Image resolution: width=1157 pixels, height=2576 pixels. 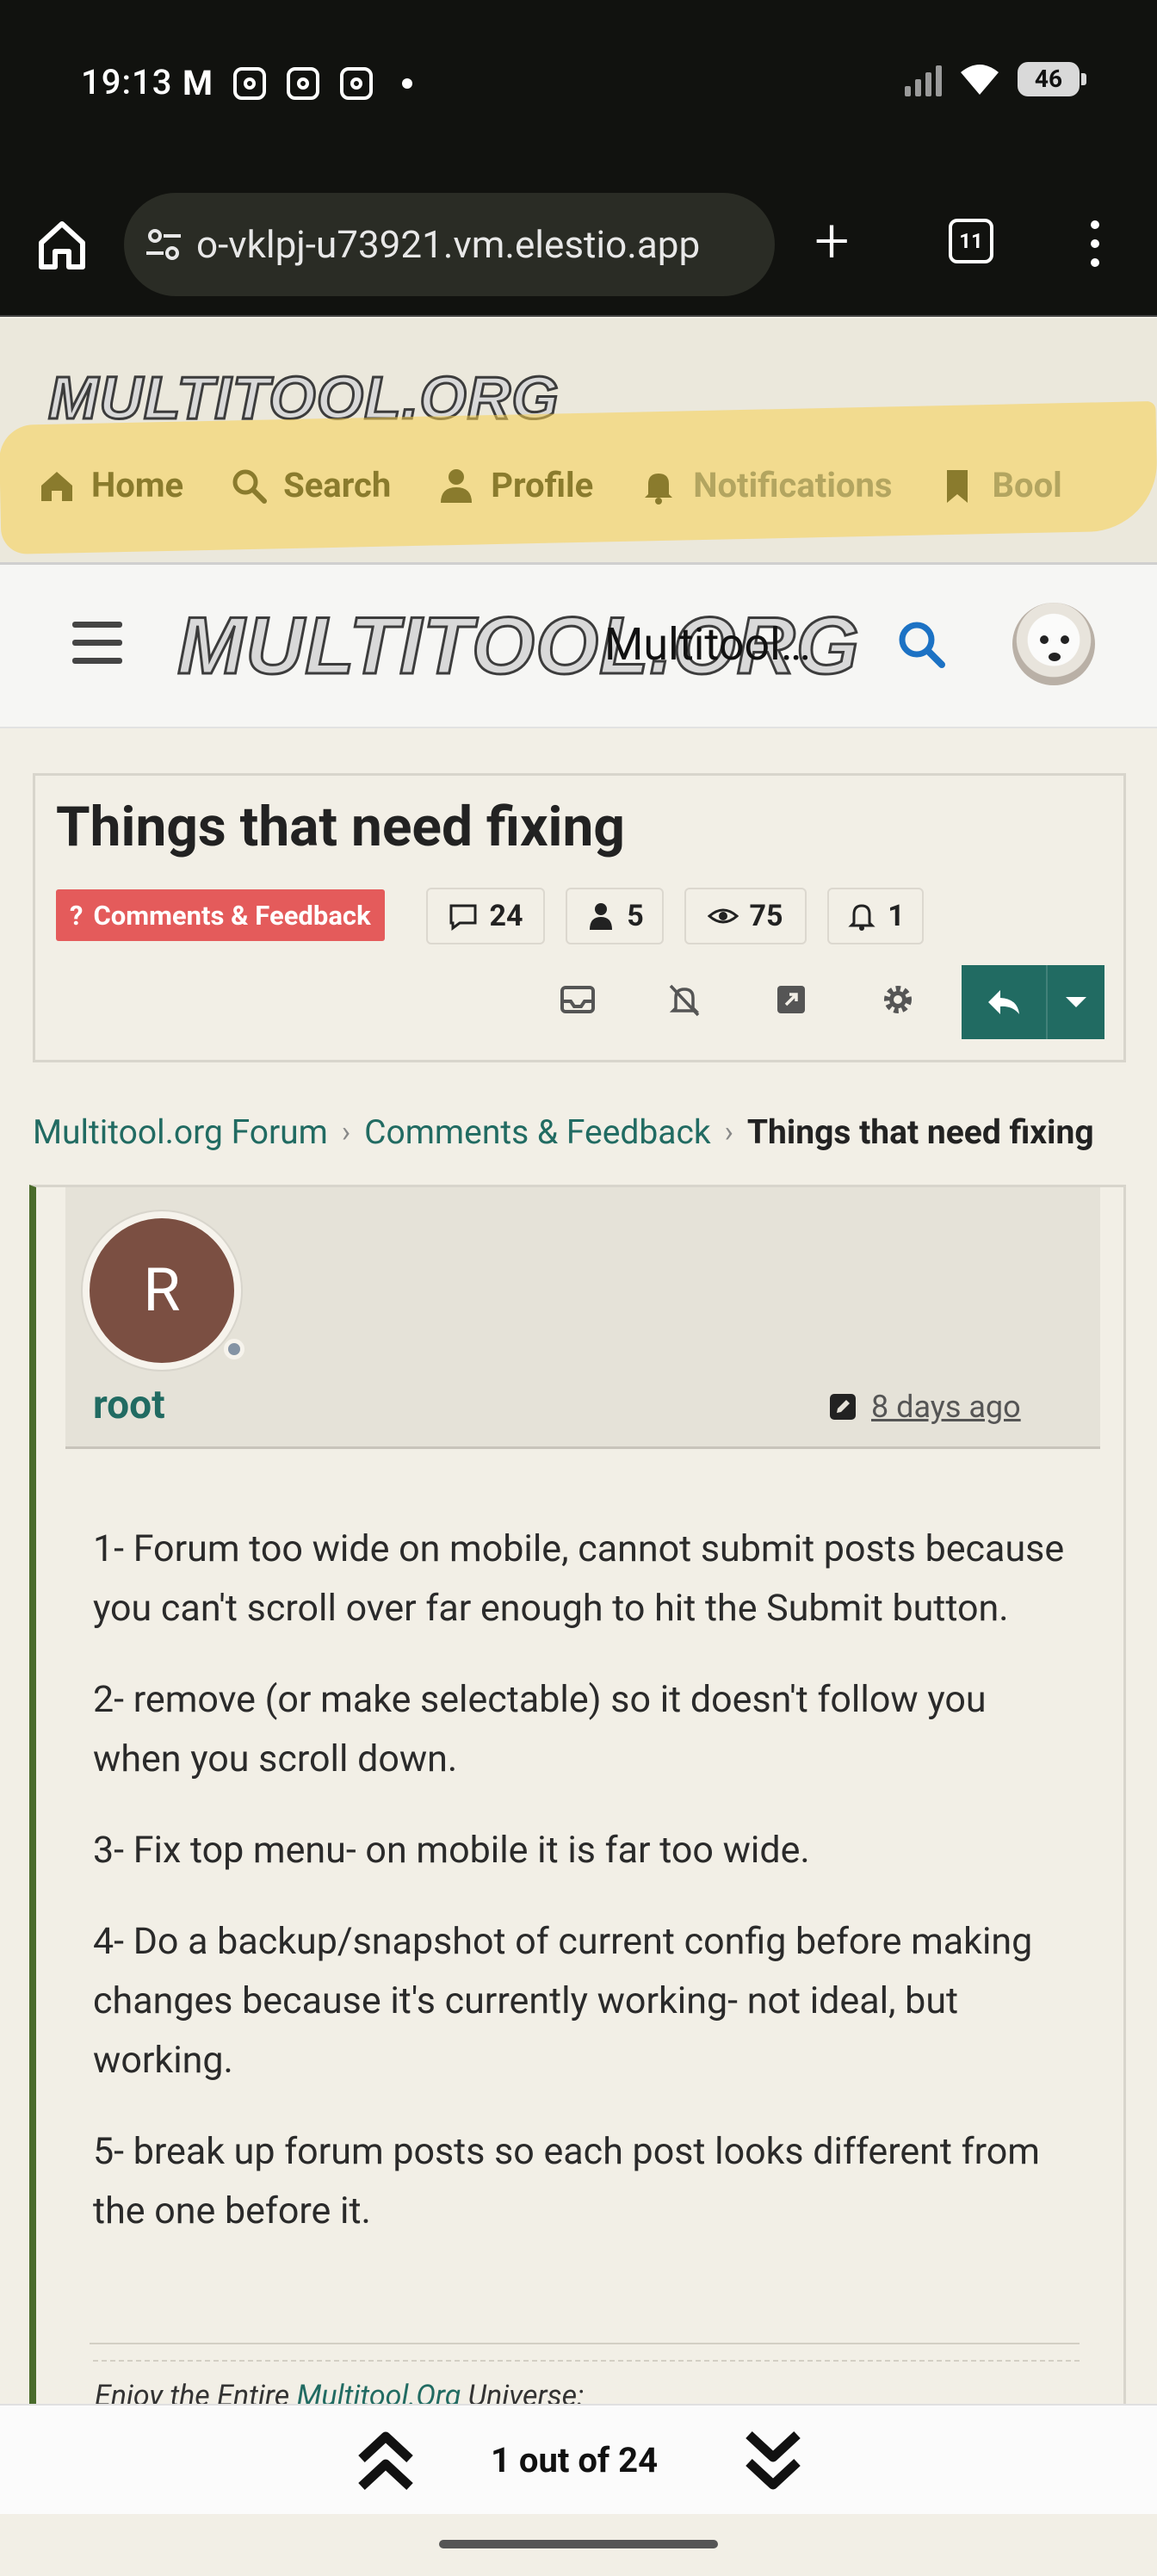 What do you see at coordinates (97, 649) in the screenshot?
I see `hamburger-menu-icon` at bounding box center [97, 649].